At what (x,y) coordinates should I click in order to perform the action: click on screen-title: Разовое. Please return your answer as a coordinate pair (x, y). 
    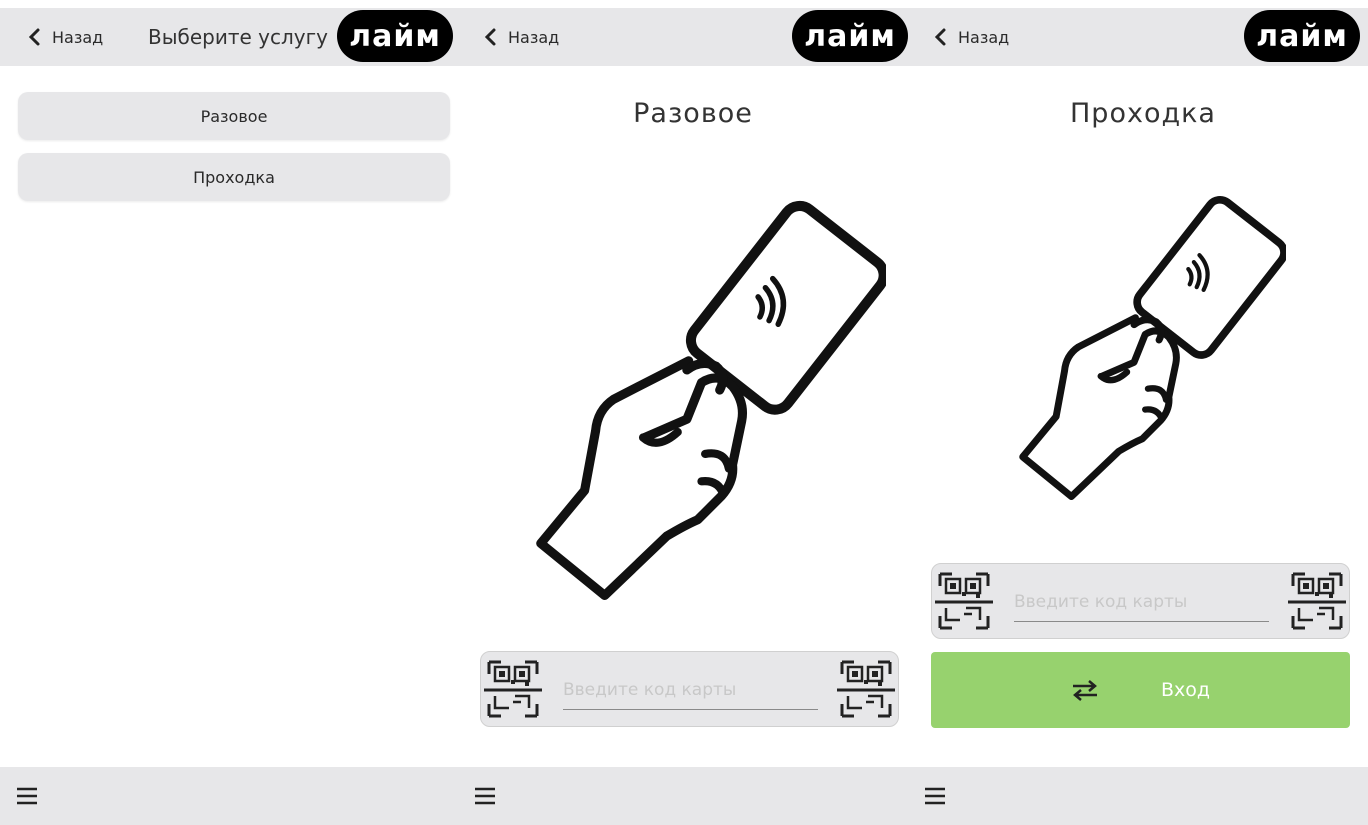
    Looking at the image, I should click on (693, 113).